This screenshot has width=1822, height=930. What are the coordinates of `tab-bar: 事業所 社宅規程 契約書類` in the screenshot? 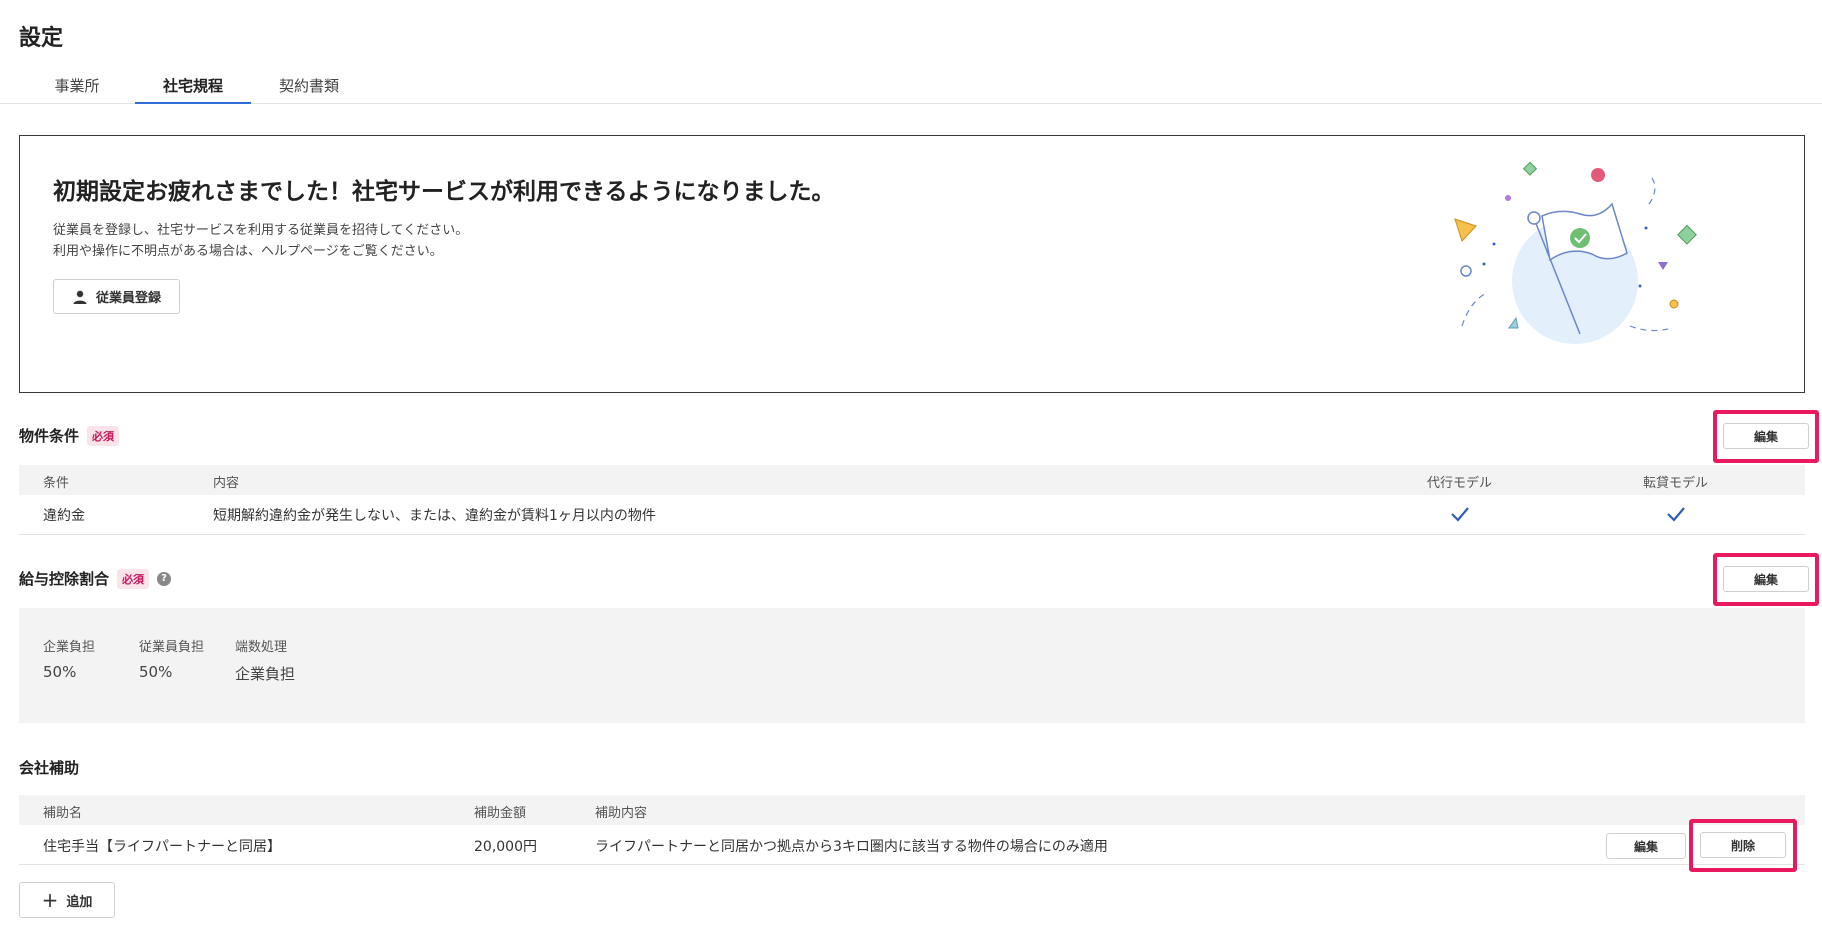 It's located at (911, 86).